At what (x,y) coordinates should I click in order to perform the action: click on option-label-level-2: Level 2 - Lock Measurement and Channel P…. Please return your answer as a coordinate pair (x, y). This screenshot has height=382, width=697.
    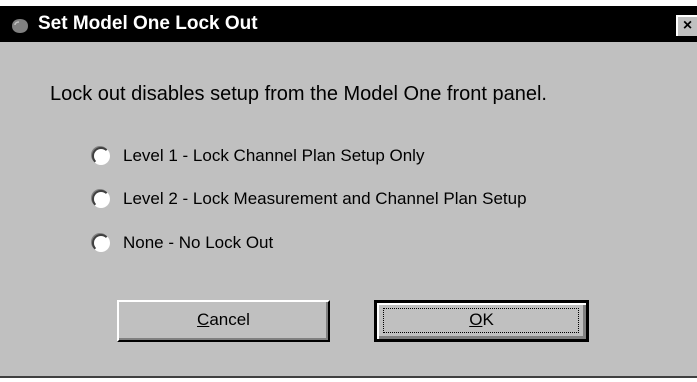
    Looking at the image, I should click on (325, 199).